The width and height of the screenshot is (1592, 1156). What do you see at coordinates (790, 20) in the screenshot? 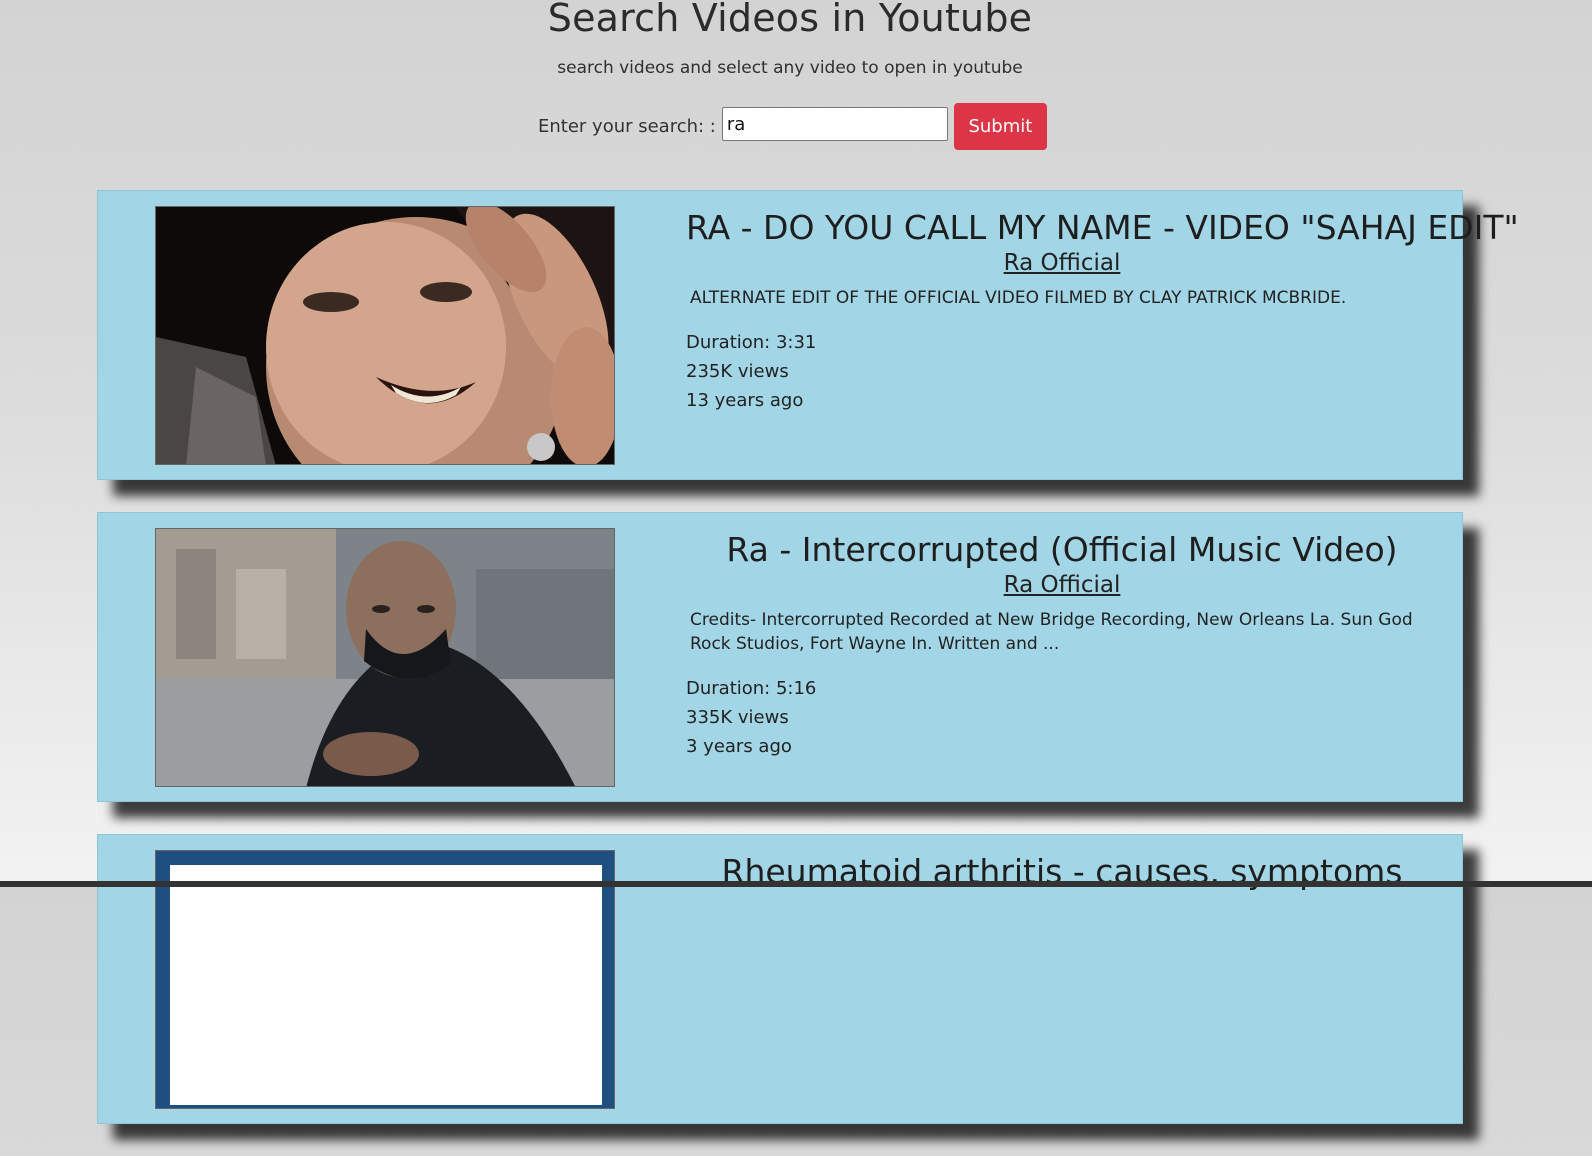
I see `page-title: Search Videos in Youtube` at bounding box center [790, 20].